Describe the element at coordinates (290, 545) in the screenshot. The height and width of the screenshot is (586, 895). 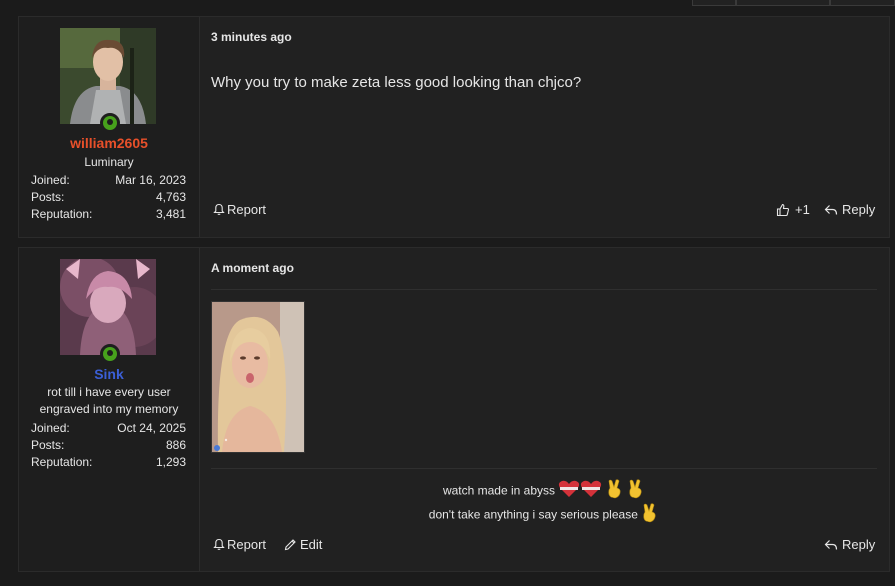
I see `pencil-icon` at that location.